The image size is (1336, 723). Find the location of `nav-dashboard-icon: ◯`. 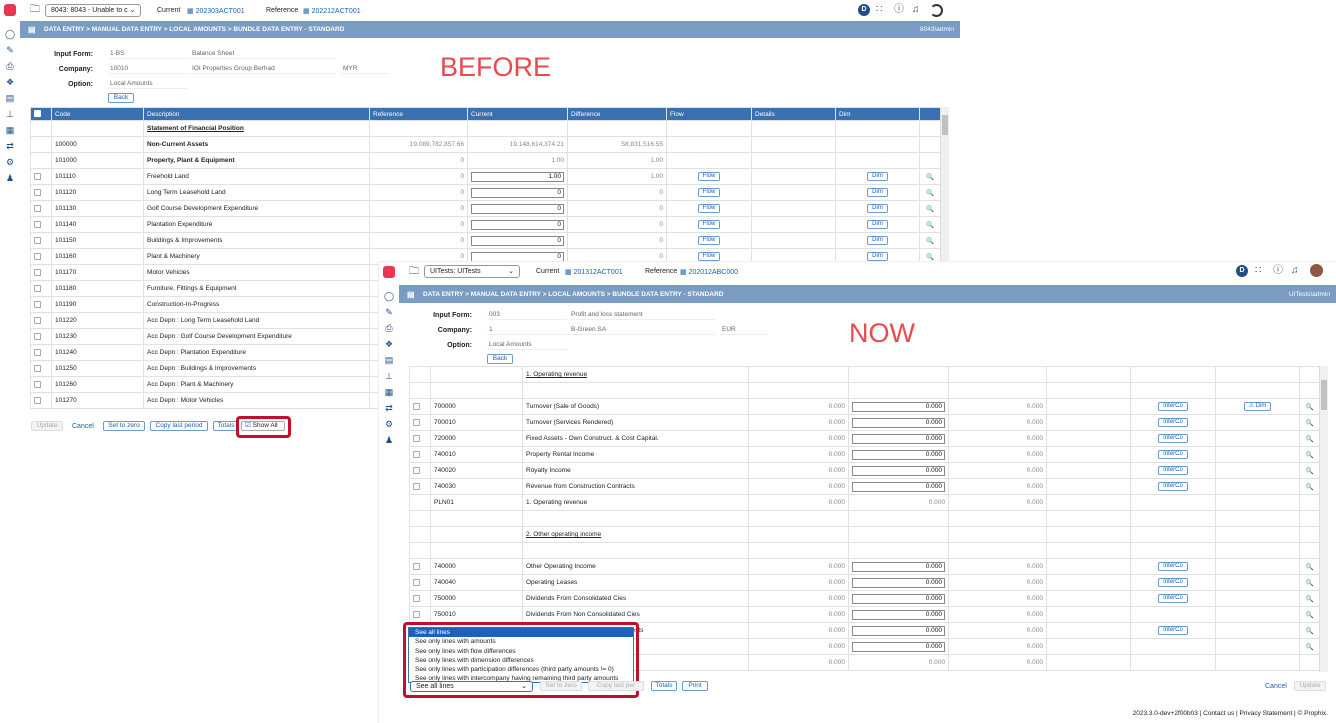

nav-dashboard-icon: ◯ is located at coordinates (389, 296).